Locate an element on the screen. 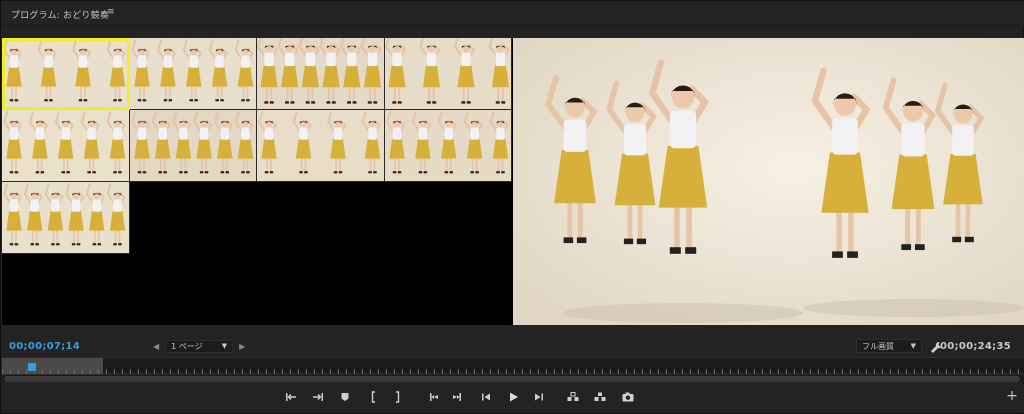 The image size is (1024, 414). page-select-label: 1 ページ is located at coordinates (187, 346).